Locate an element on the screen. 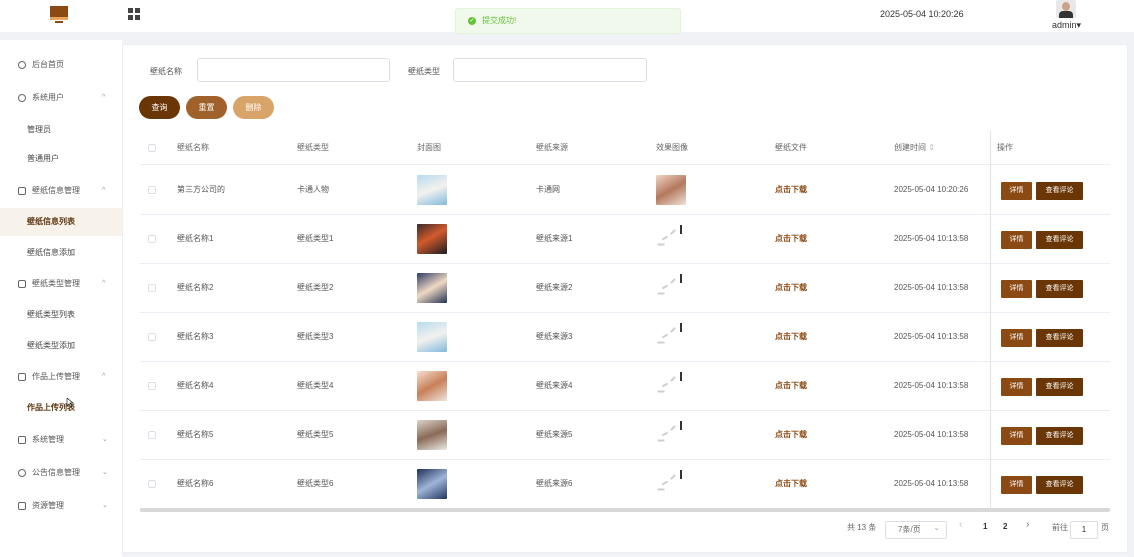 The width and height of the screenshot is (1134, 557). type-search-input is located at coordinates (550, 70).